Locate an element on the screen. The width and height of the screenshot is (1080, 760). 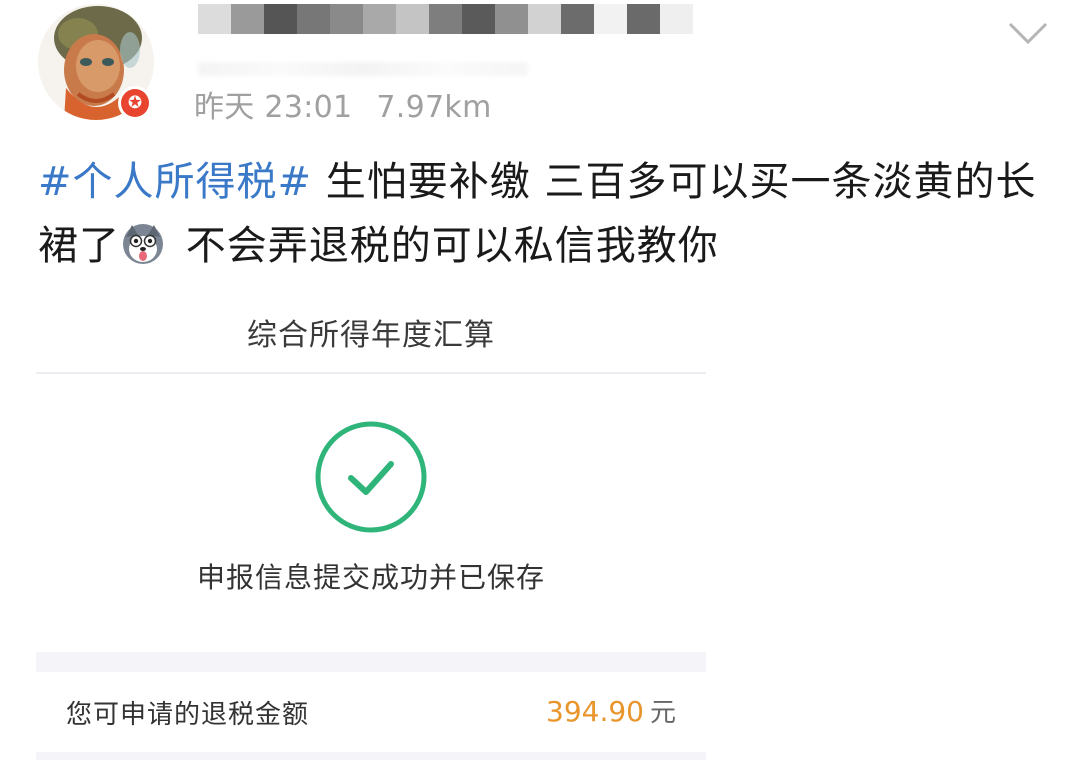
username-redacted is located at coordinates (445, 19).